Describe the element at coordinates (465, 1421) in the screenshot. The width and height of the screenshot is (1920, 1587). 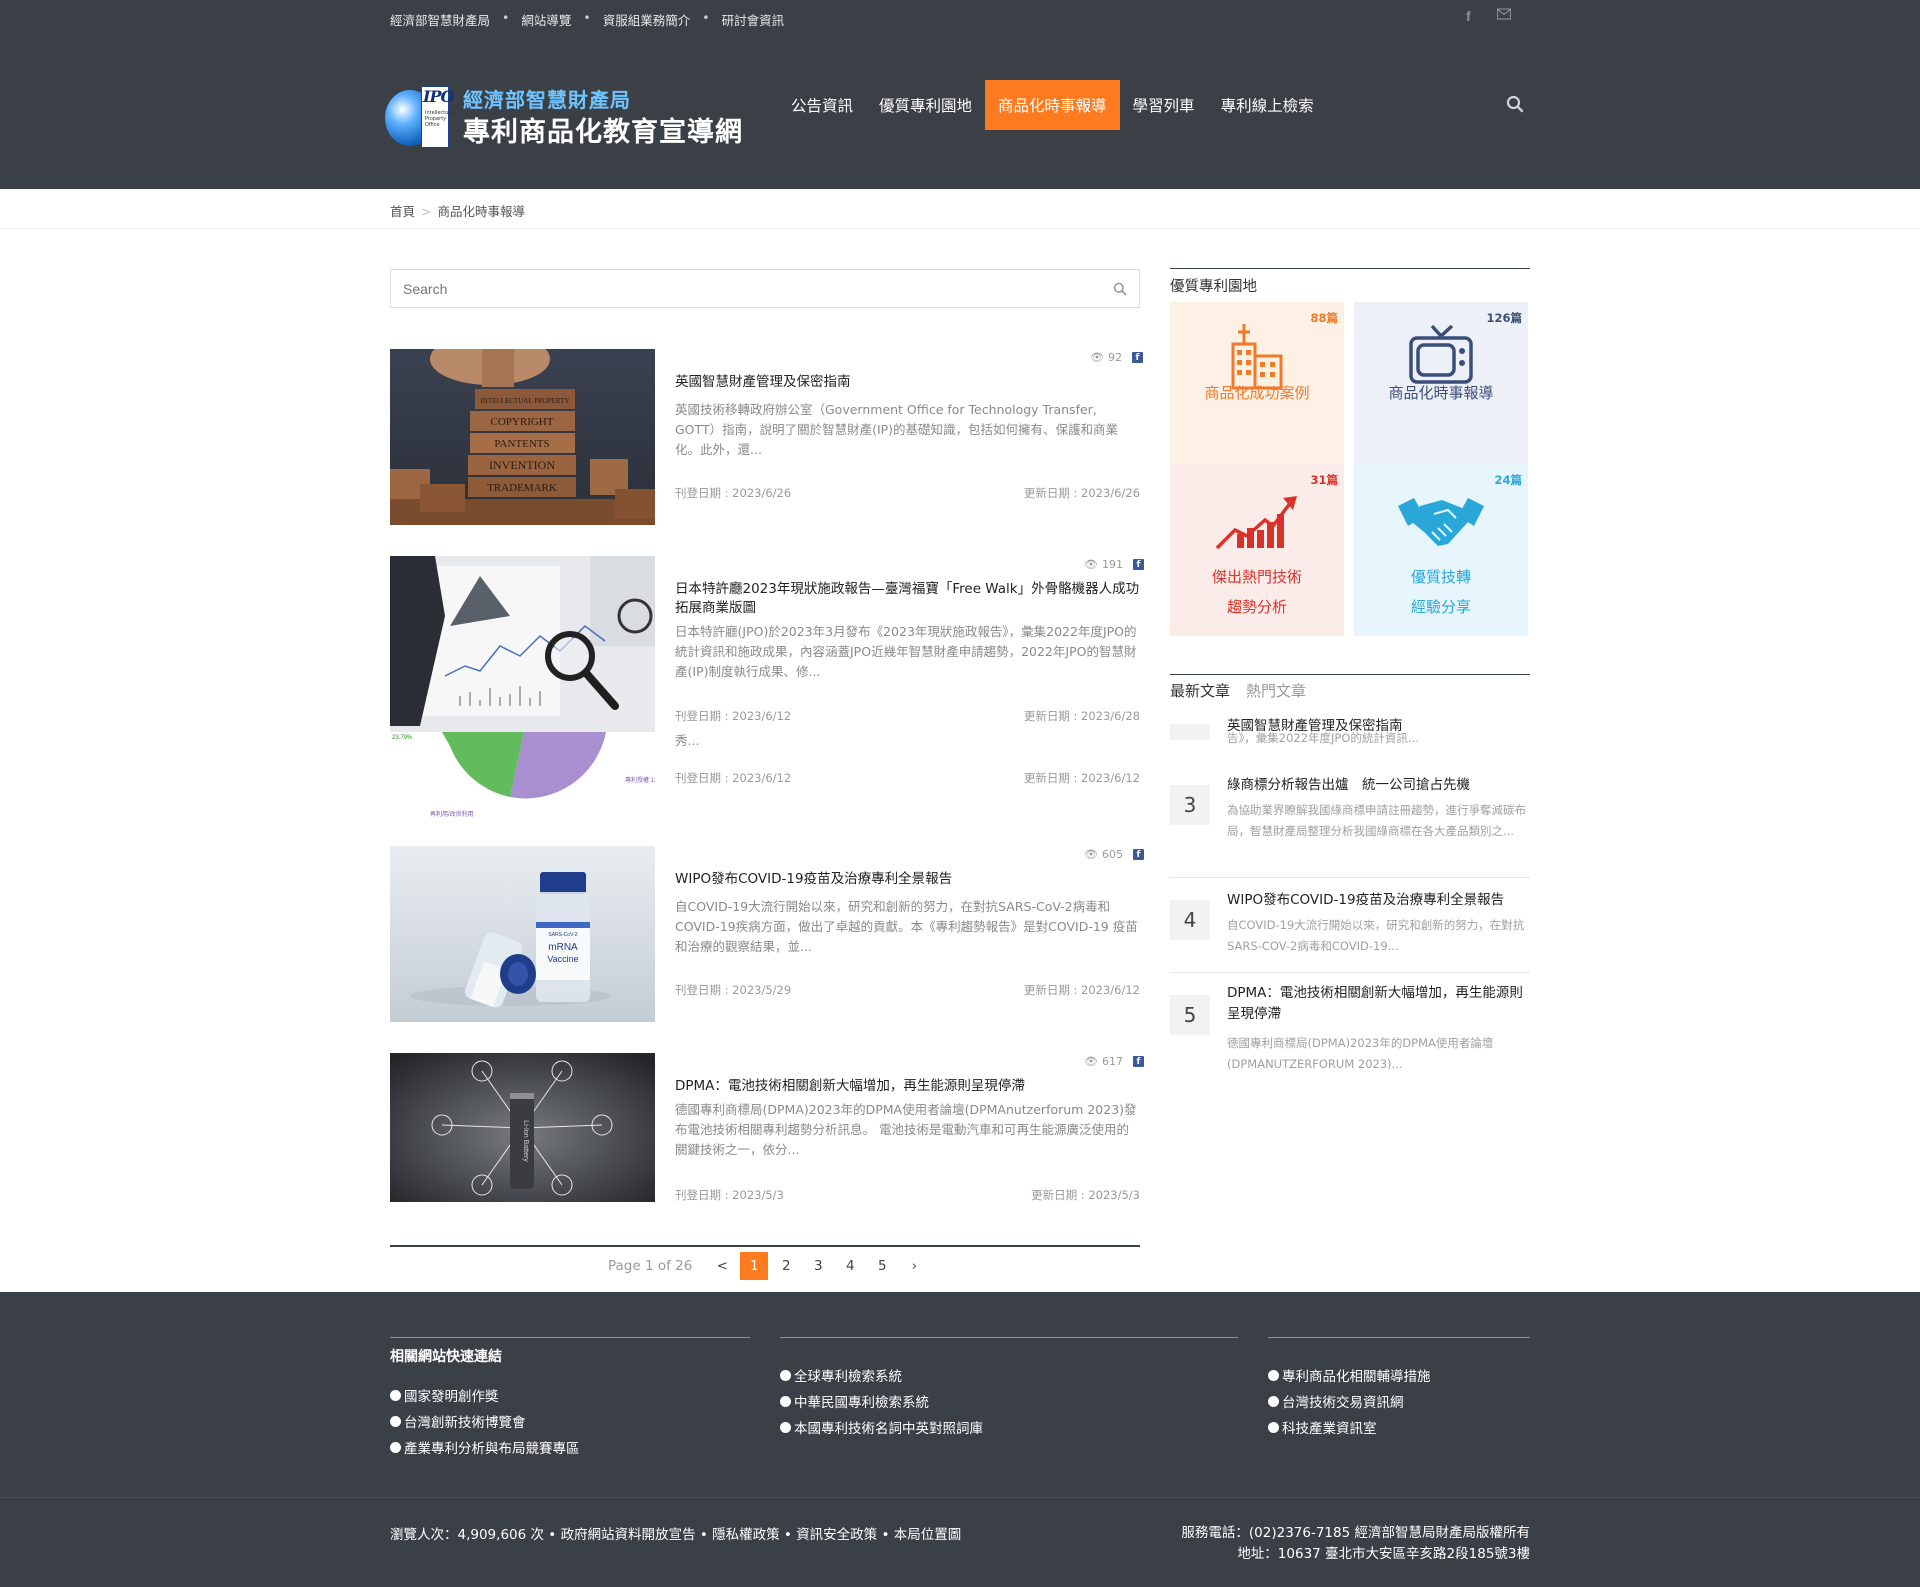
I see `footer-link-label: 台灣創新技術博覽會` at that location.